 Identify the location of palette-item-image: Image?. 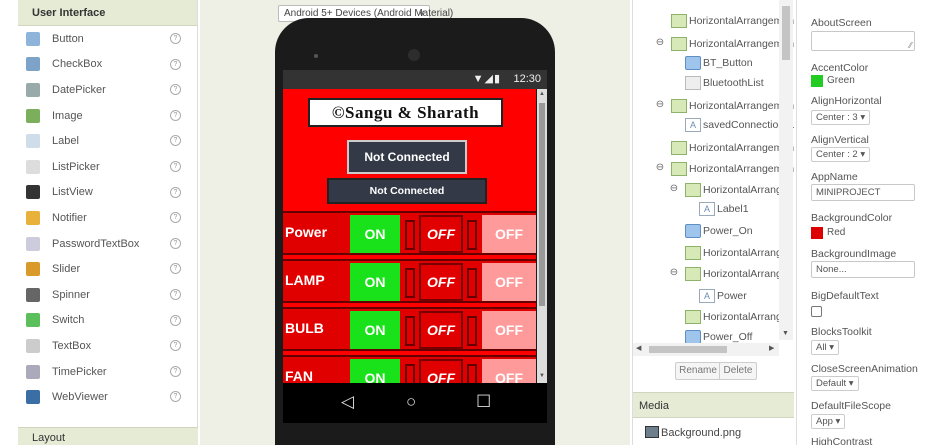
(107, 116).